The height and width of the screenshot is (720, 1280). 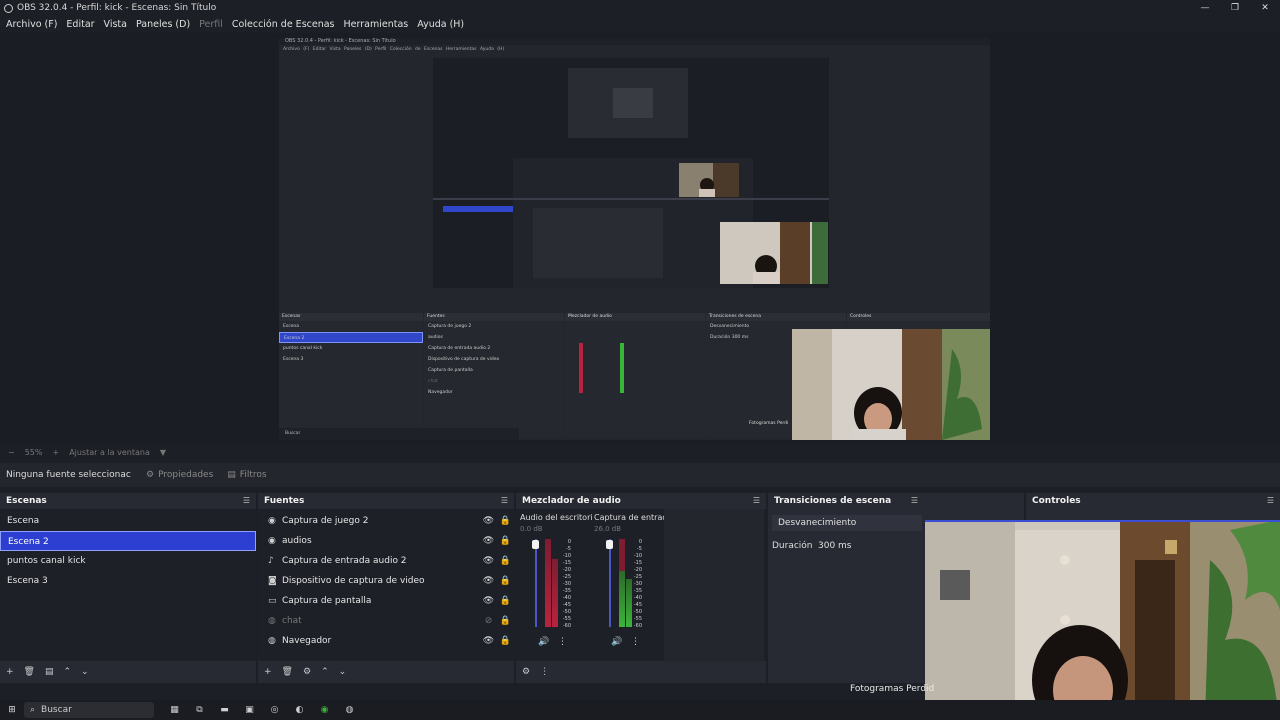 I want to click on maximize-button: ❐, so click(x=1235, y=8).